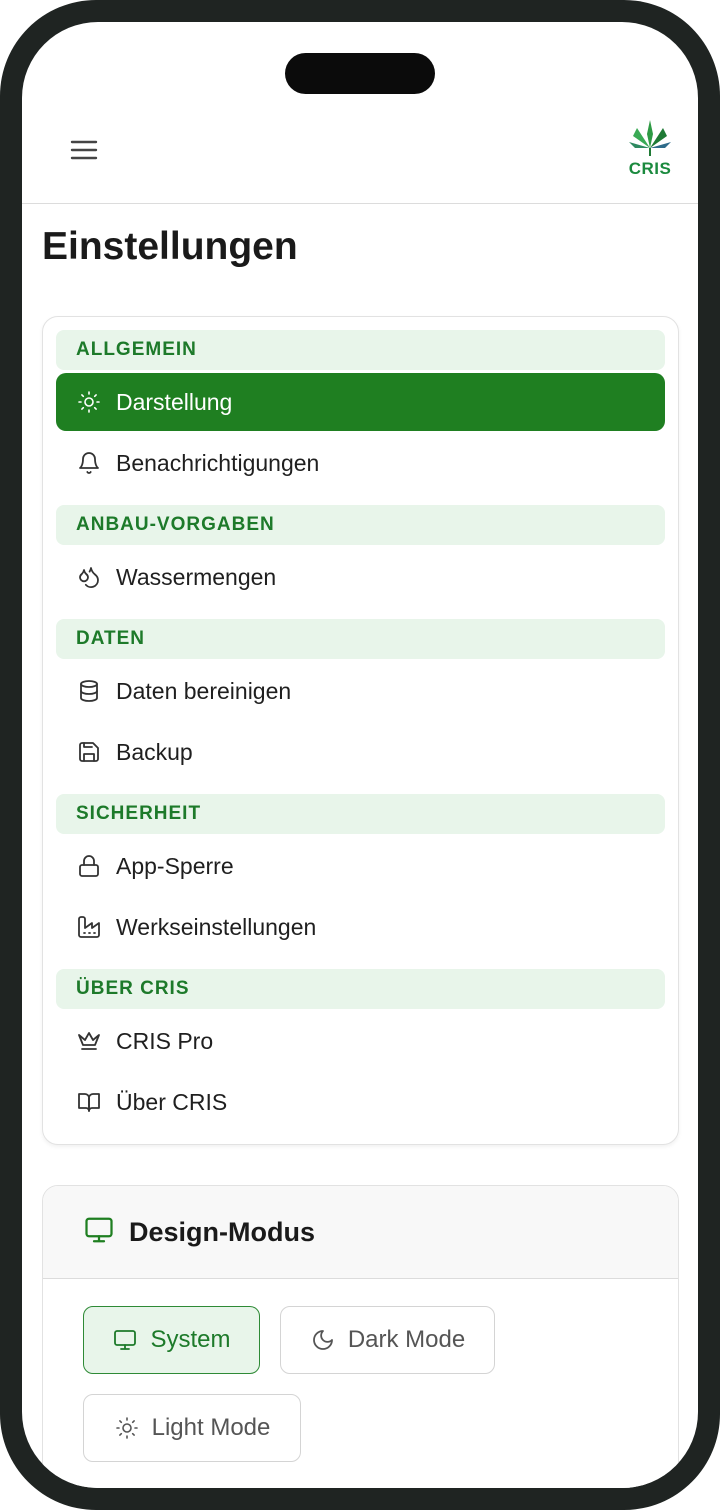 Image resolution: width=720 pixels, height=1510 pixels. What do you see at coordinates (650, 138) in the screenshot?
I see `cannabis-leaf-icon` at bounding box center [650, 138].